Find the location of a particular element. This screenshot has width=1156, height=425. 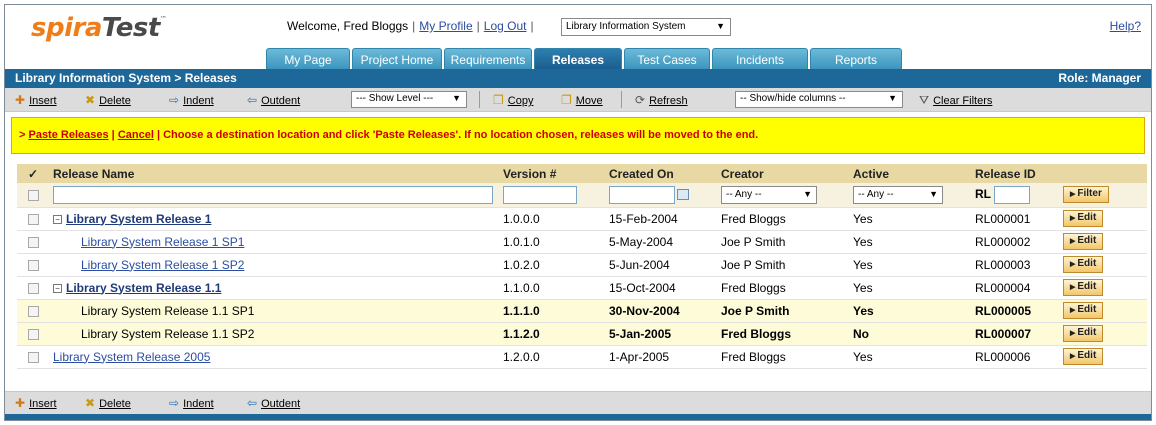

tab-reports: Reports is located at coordinates (856, 58).